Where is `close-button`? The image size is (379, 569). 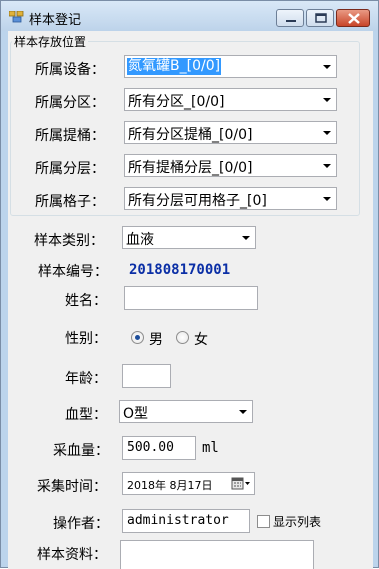 close-button is located at coordinates (353, 18).